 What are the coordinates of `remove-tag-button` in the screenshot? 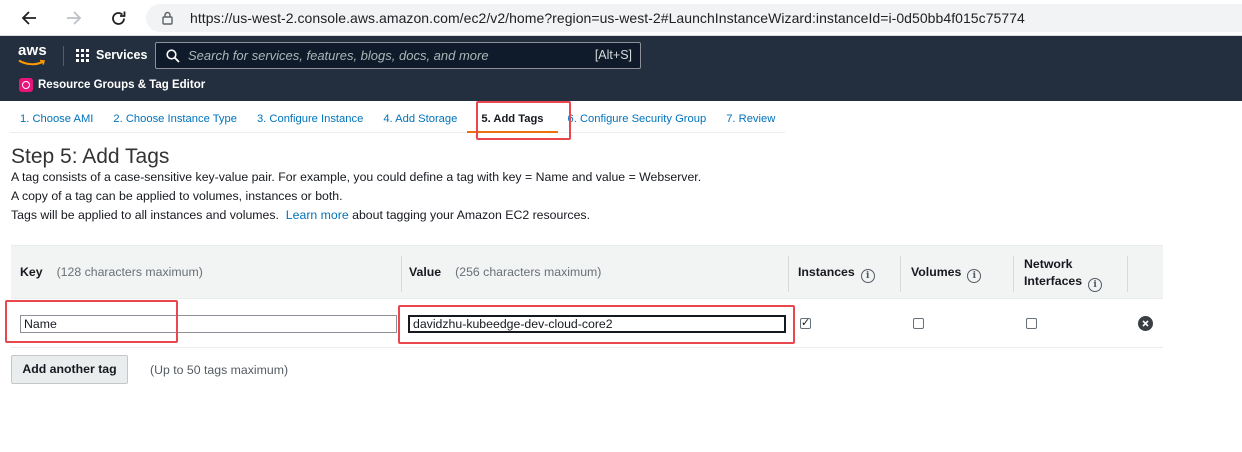 It's located at (1145, 323).